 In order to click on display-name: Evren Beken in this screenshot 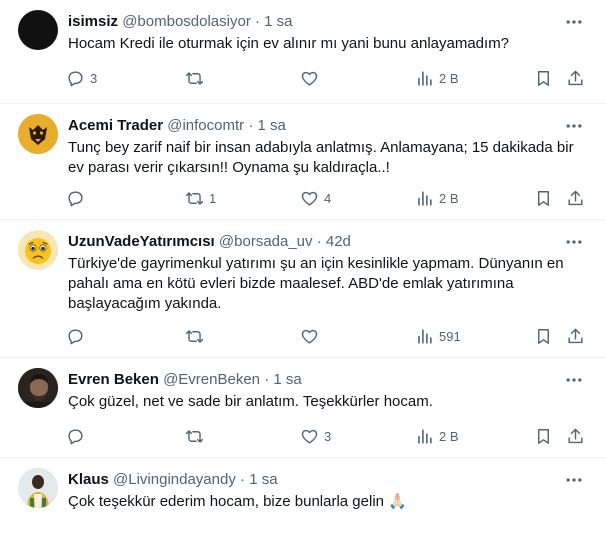, I will do `click(113, 379)`.